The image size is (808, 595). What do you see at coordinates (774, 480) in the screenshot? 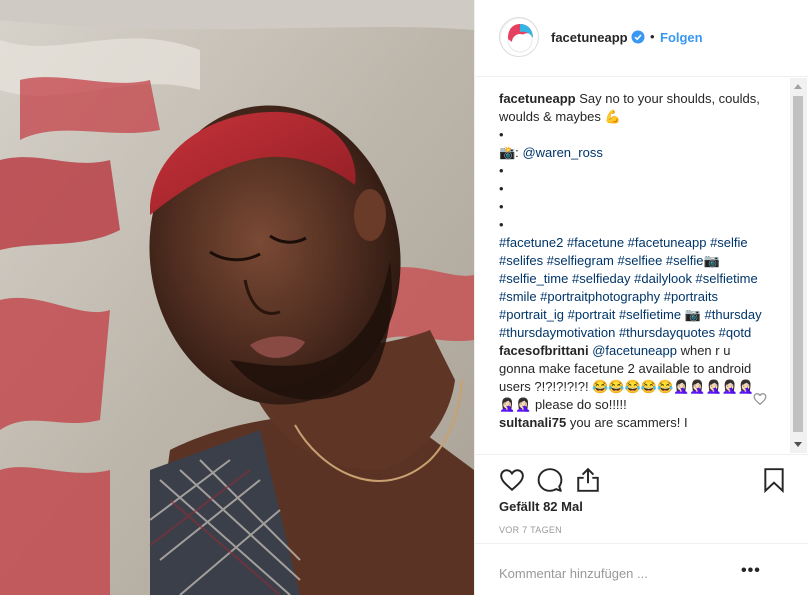
I see `bookmark-icon` at bounding box center [774, 480].